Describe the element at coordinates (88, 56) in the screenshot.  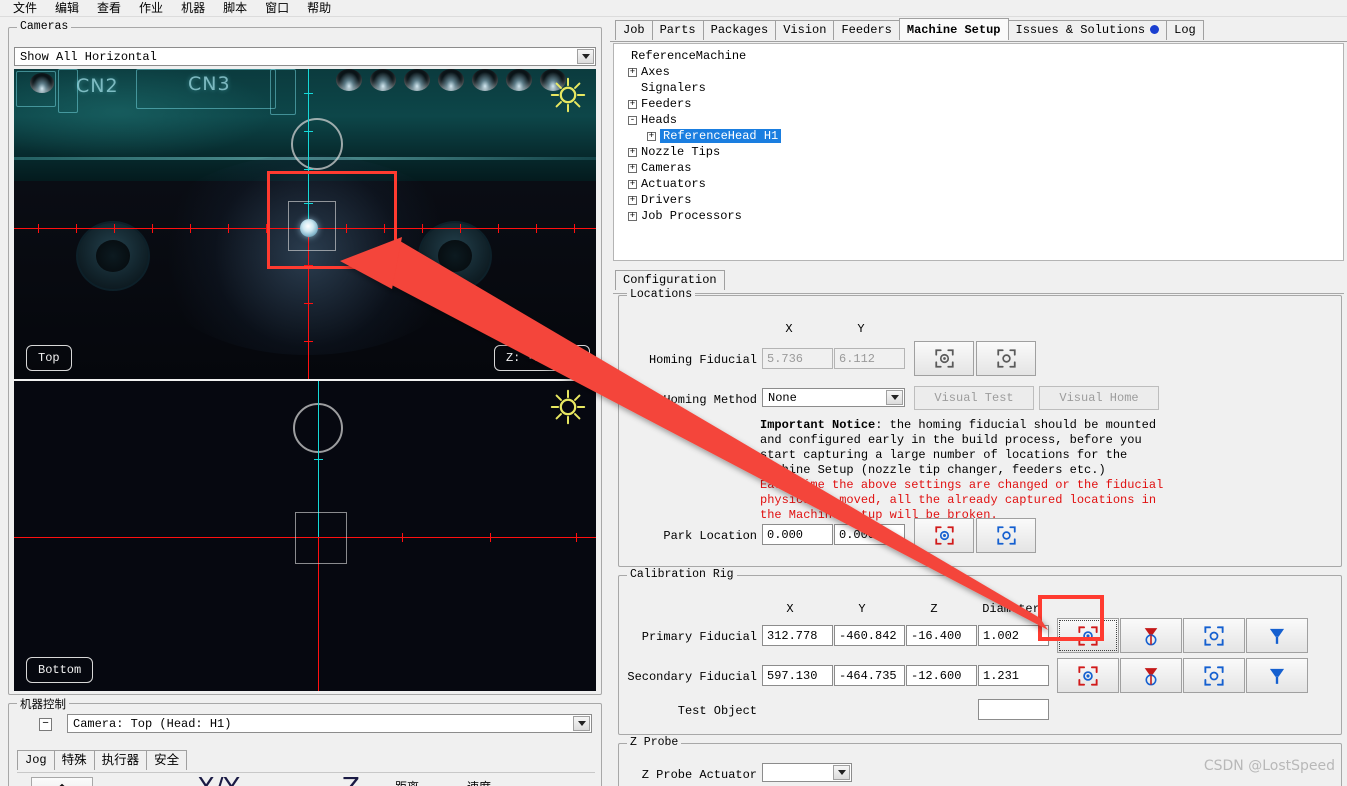
I see `camera-layout-select-value: Show All Horizontal` at that location.